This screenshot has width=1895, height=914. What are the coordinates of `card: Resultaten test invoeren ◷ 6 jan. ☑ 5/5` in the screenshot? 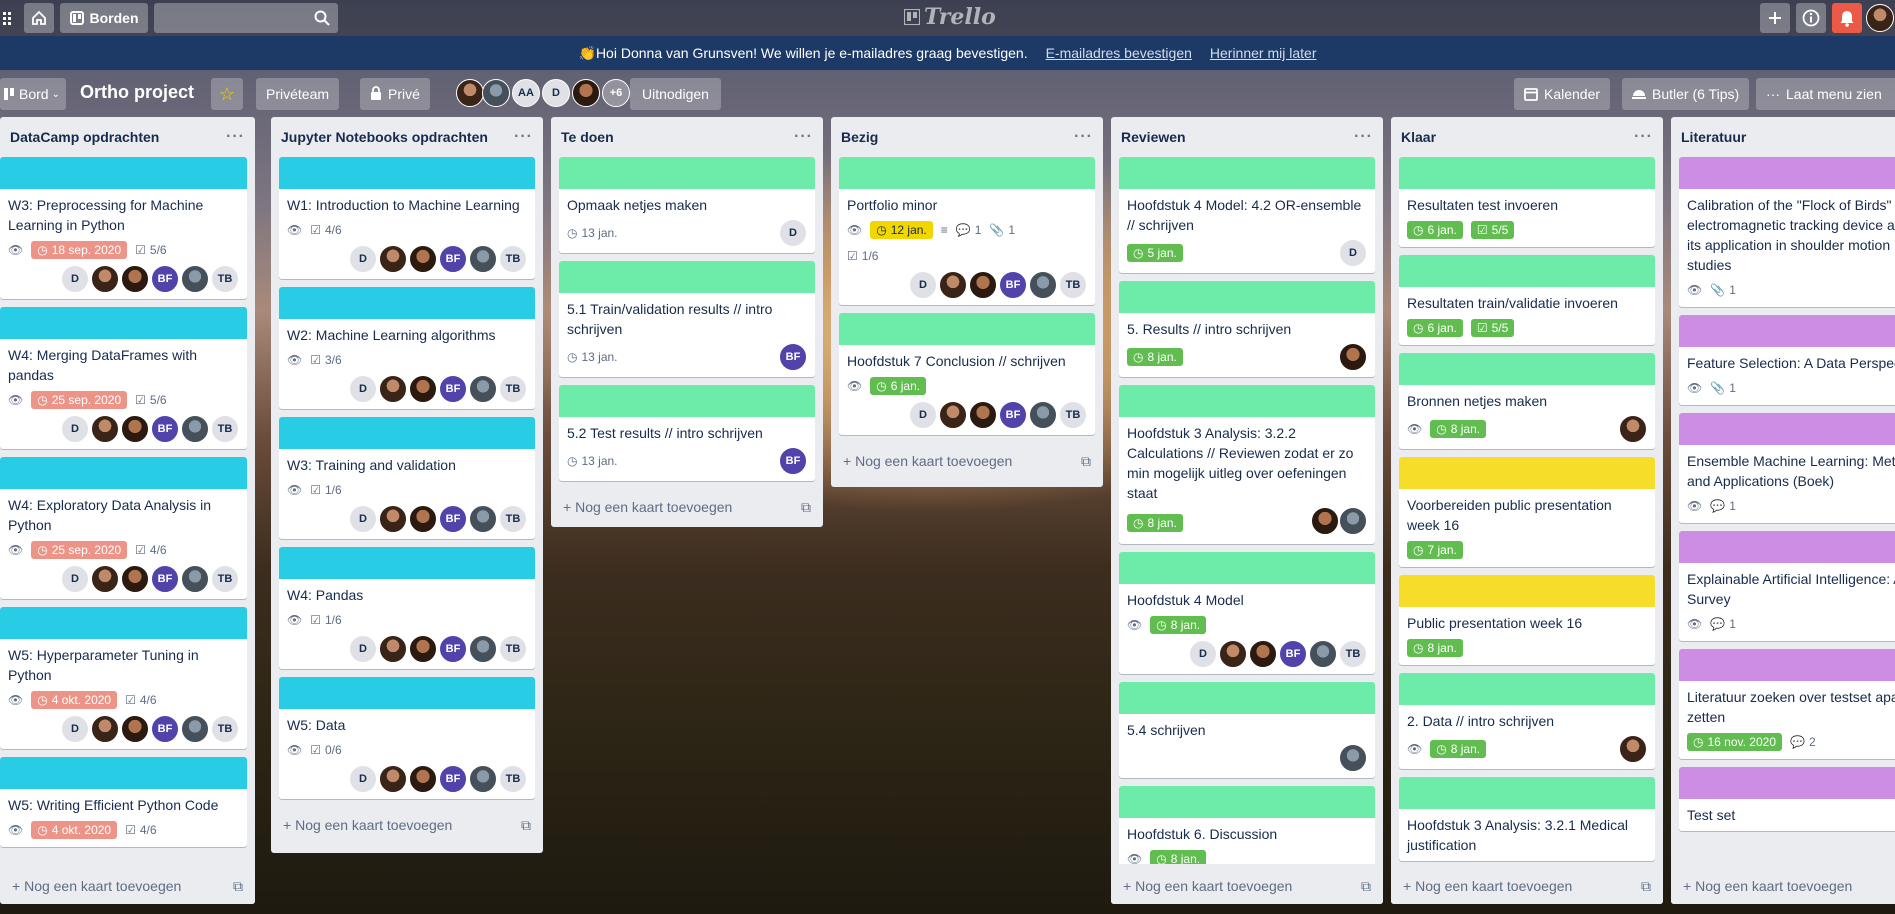 It's located at (1527, 202).